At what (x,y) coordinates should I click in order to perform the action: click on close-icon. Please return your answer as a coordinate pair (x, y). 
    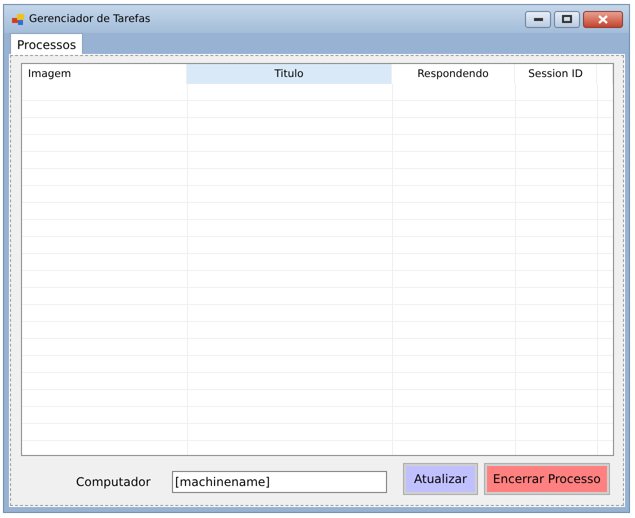
    Looking at the image, I should click on (603, 19).